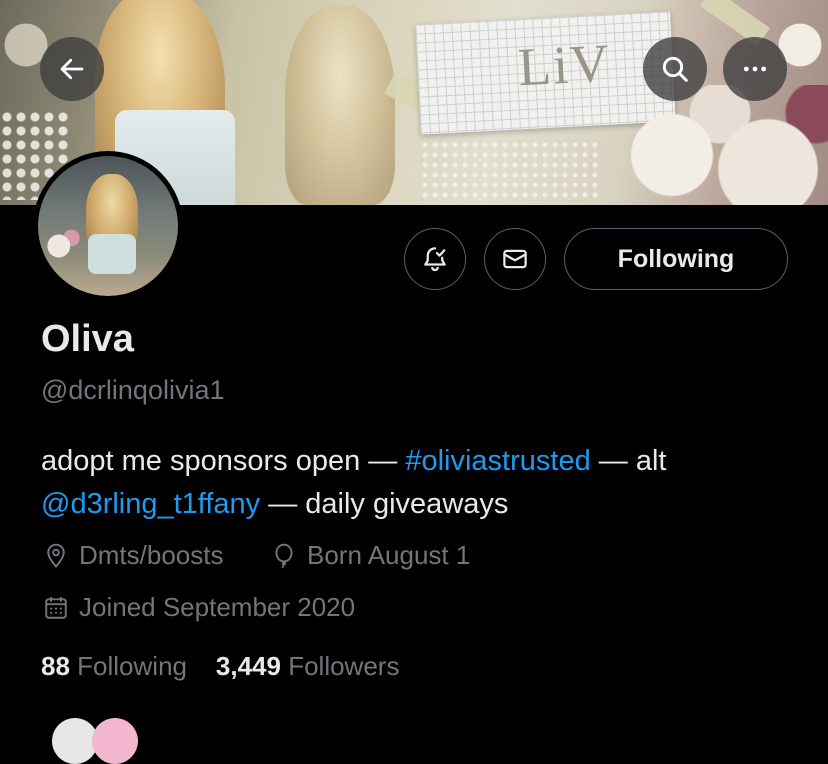  I want to click on banner-figure-faded, so click(340, 105).